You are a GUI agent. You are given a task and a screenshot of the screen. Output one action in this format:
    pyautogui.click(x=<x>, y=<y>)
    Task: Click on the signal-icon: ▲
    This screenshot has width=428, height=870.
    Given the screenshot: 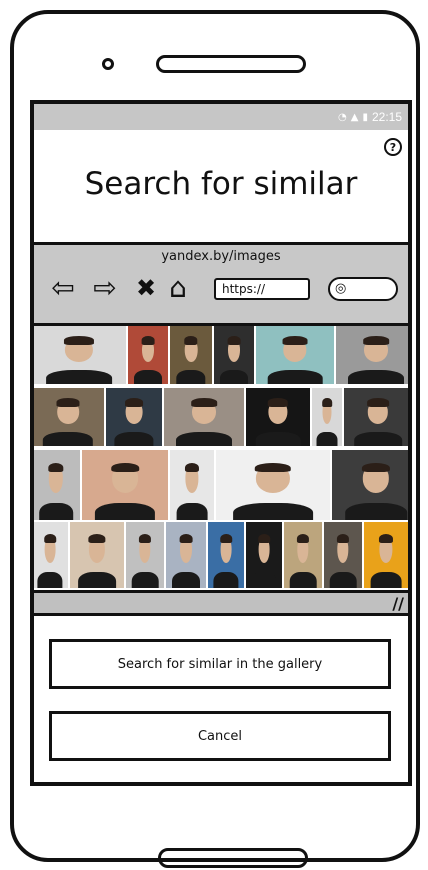 What is the action you would take?
    pyautogui.click(x=354, y=117)
    